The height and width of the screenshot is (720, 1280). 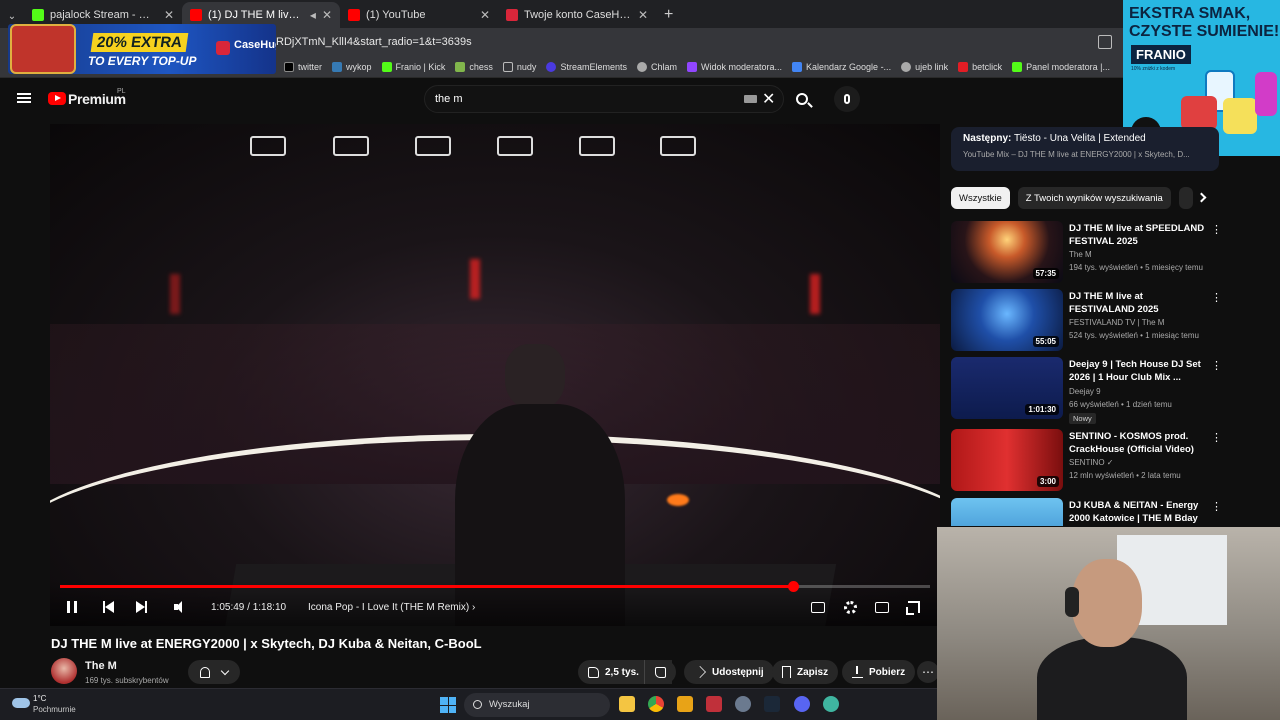 I want to click on taskbar: 1°C Pochmurnie Wyszukaj, so click(x=468, y=704).